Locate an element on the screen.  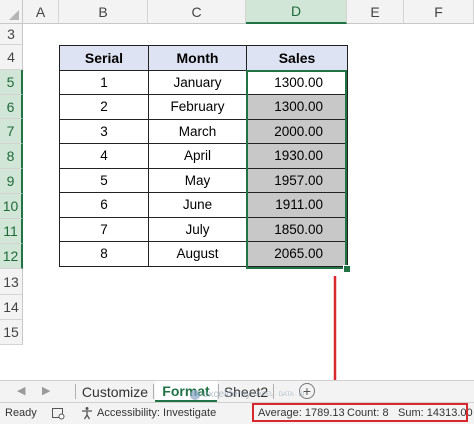
accessibility-status: Accessibility: Investigate is located at coordinates (156, 413).